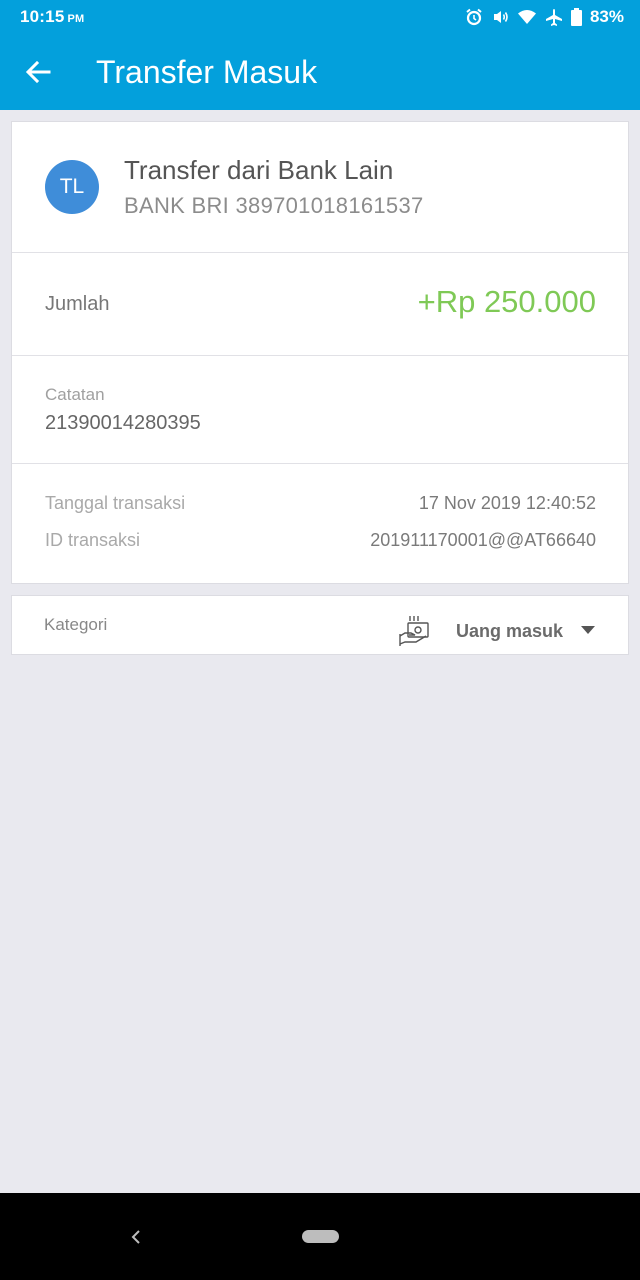  What do you see at coordinates (259, 170) in the screenshot?
I see `sender-name: Transfer dari Bank Lain` at bounding box center [259, 170].